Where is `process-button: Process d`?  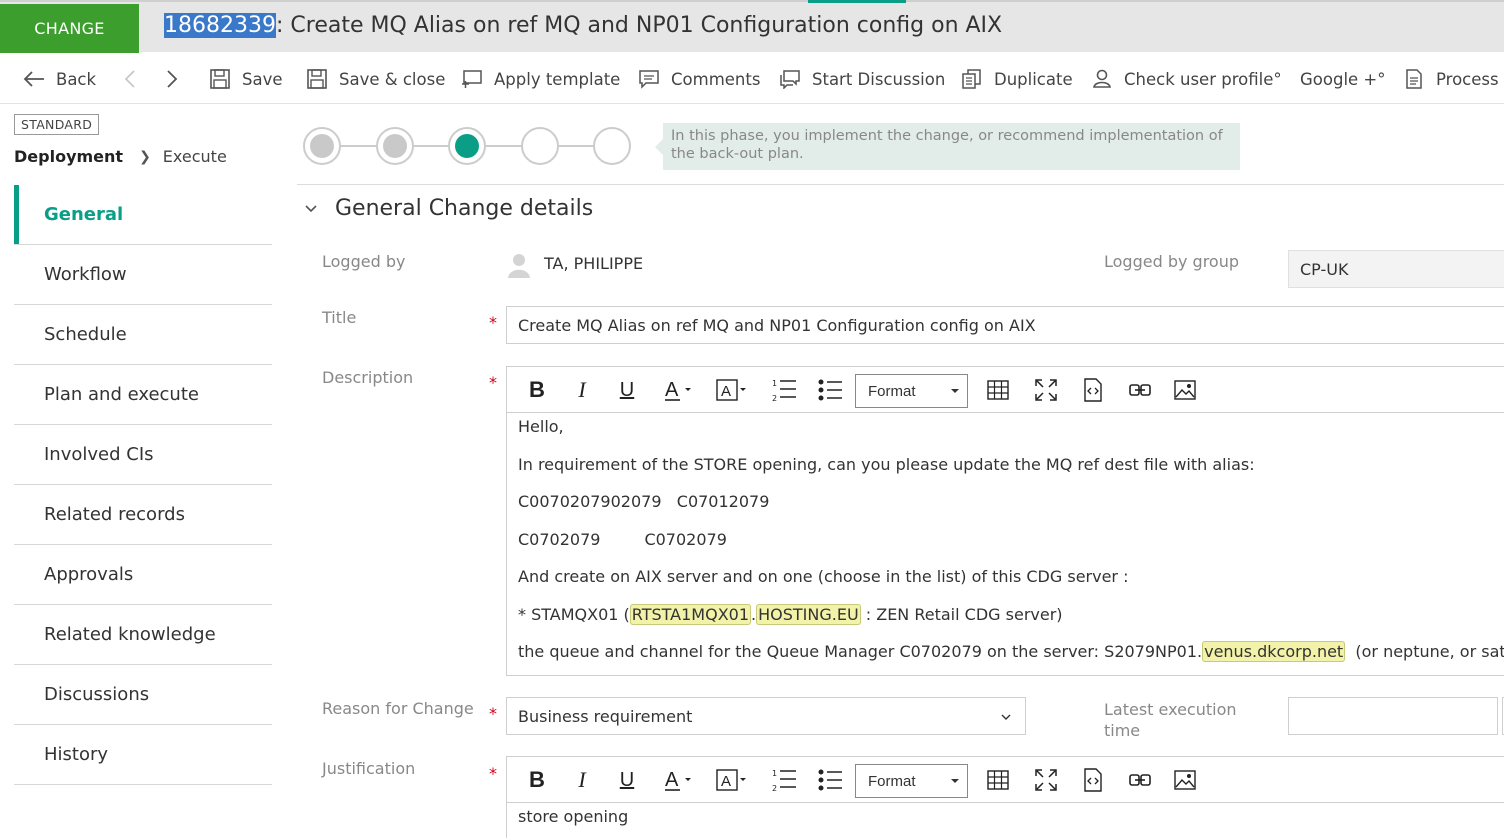 process-button: Process d is located at coordinates (1453, 79).